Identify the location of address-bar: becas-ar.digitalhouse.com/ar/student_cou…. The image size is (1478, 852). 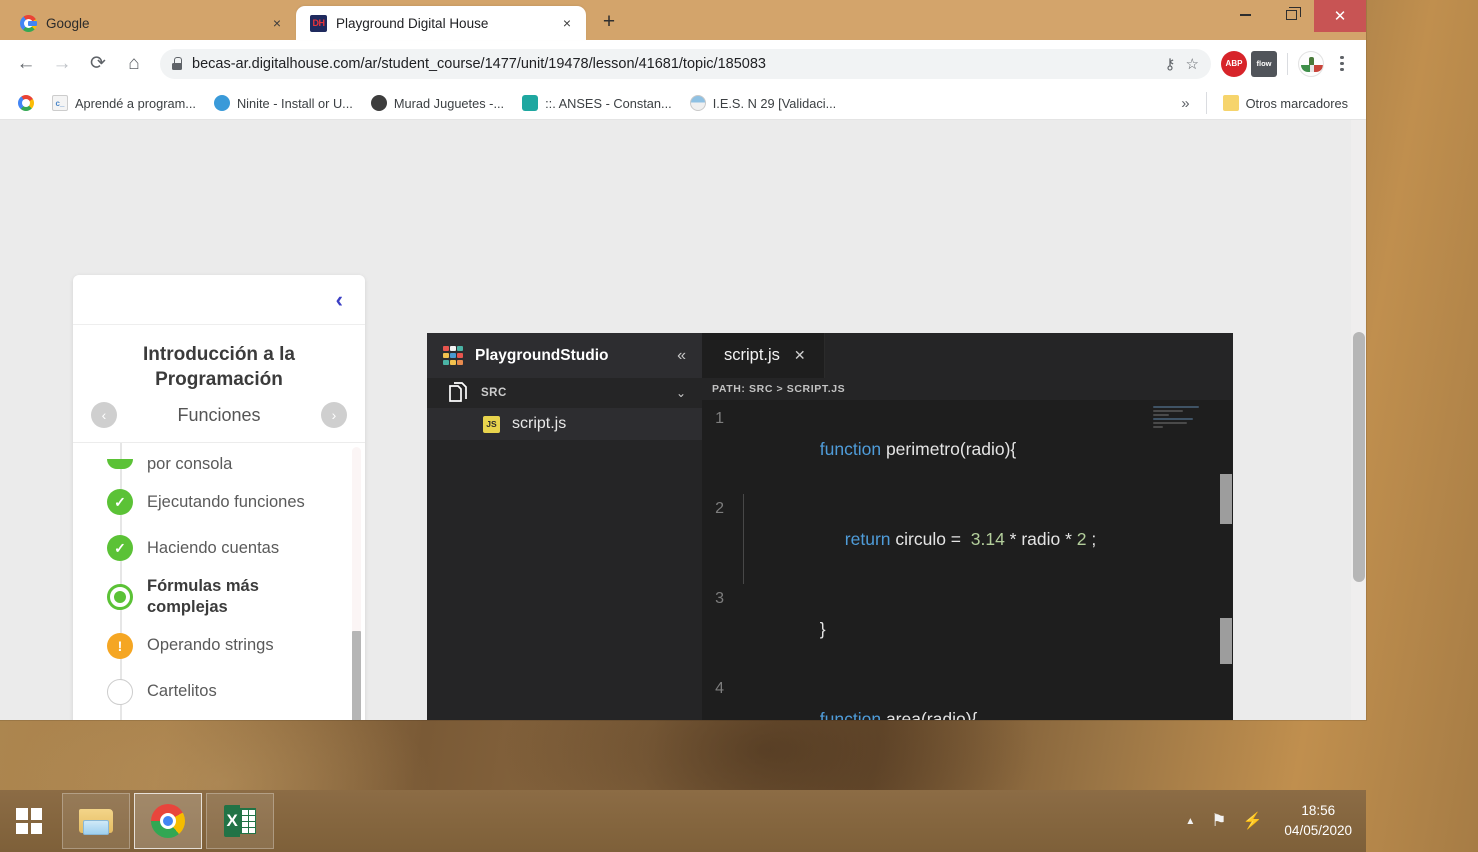
(685, 63).